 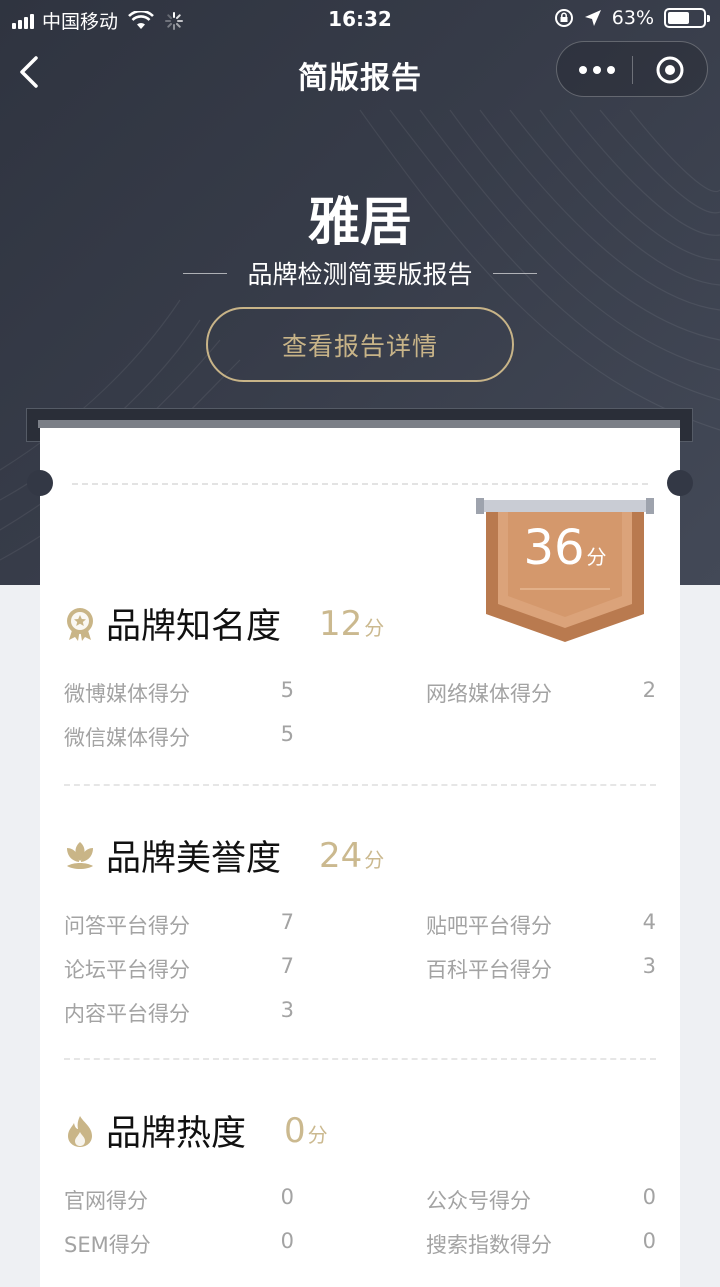 I want to click on section-title: 品牌热度, so click(x=176, y=1134).